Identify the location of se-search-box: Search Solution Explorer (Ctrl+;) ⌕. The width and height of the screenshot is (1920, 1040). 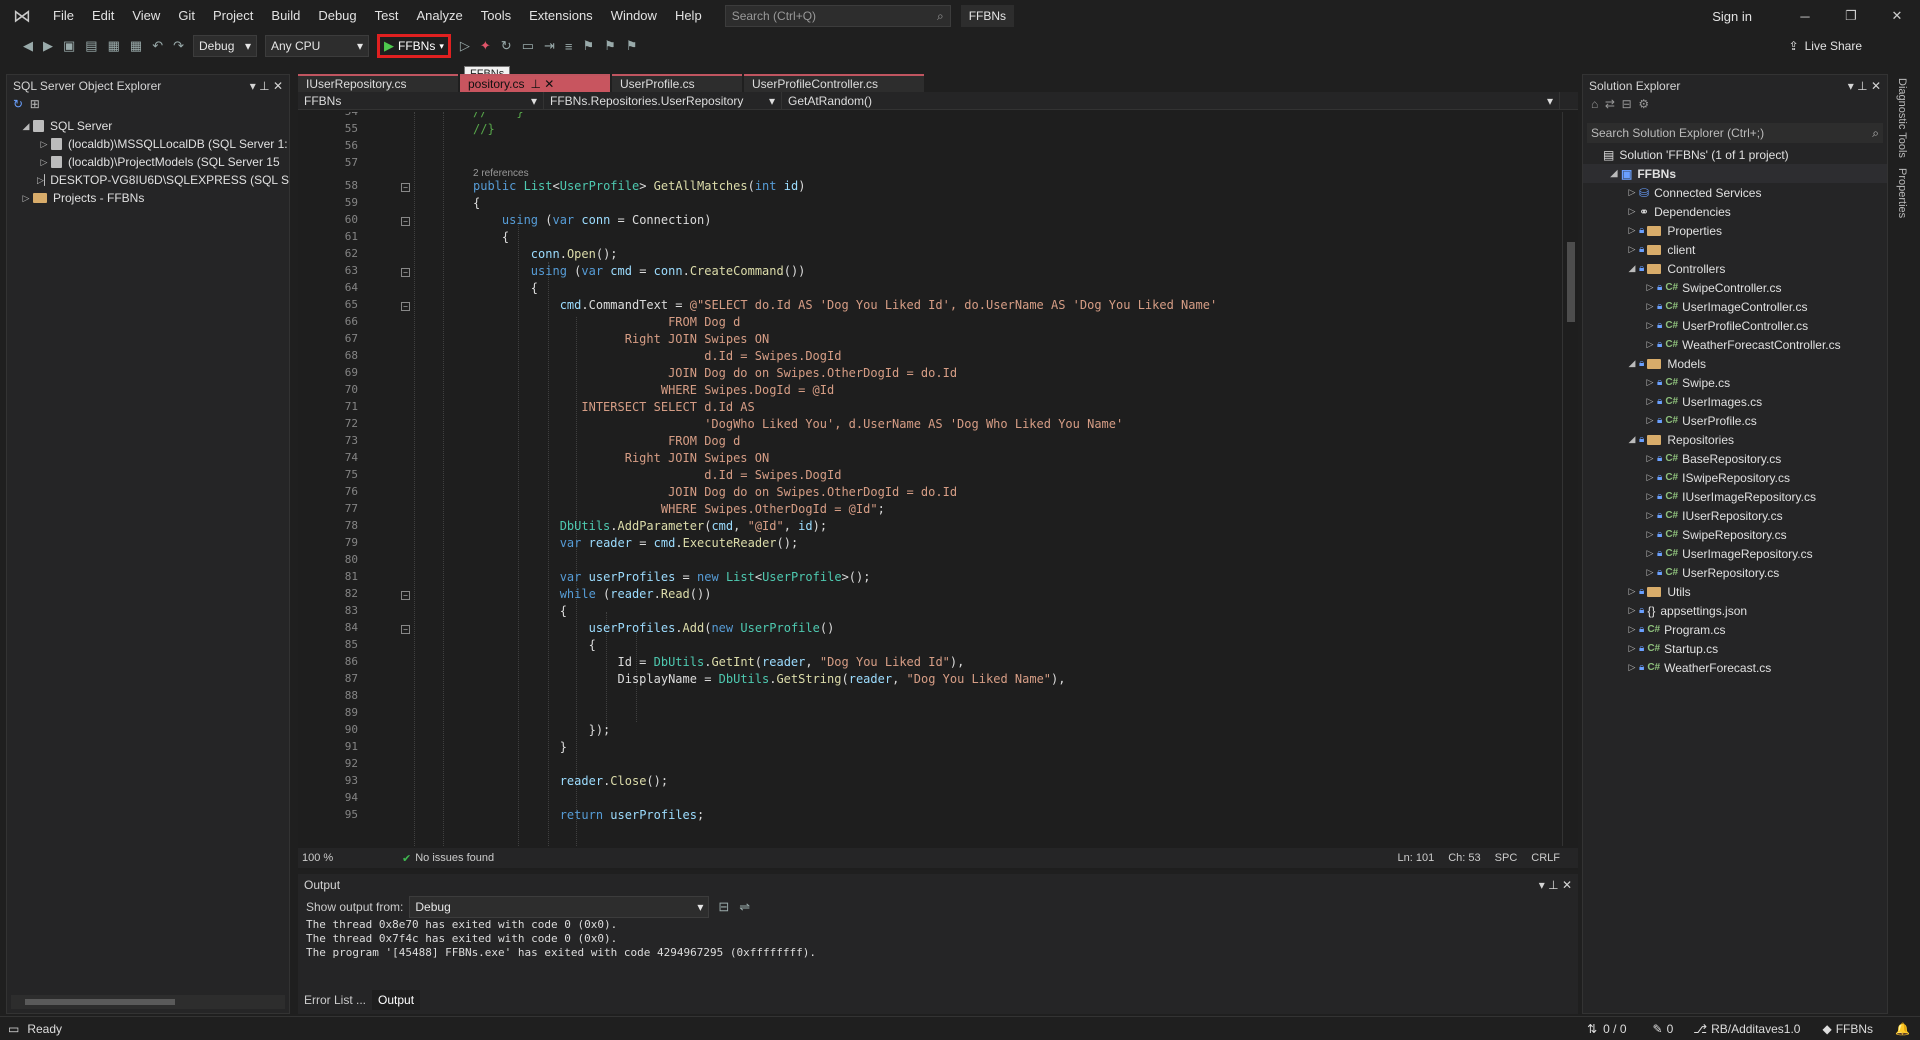
(1735, 133).